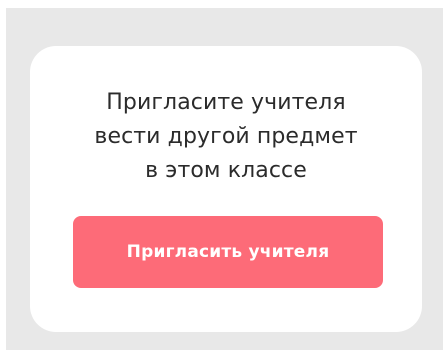 This screenshot has width=443, height=350. Describe the element at coordinates (228, 252) in the screenshot. I see `invite-teacher-button: Пригласить учителя` at that location.